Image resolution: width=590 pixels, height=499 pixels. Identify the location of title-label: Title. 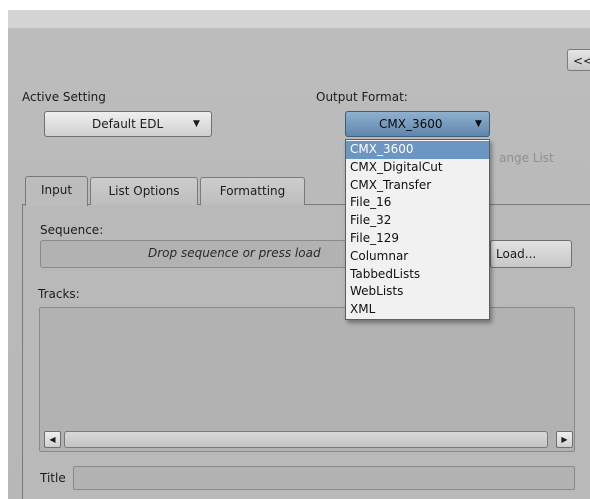
(53, 478).